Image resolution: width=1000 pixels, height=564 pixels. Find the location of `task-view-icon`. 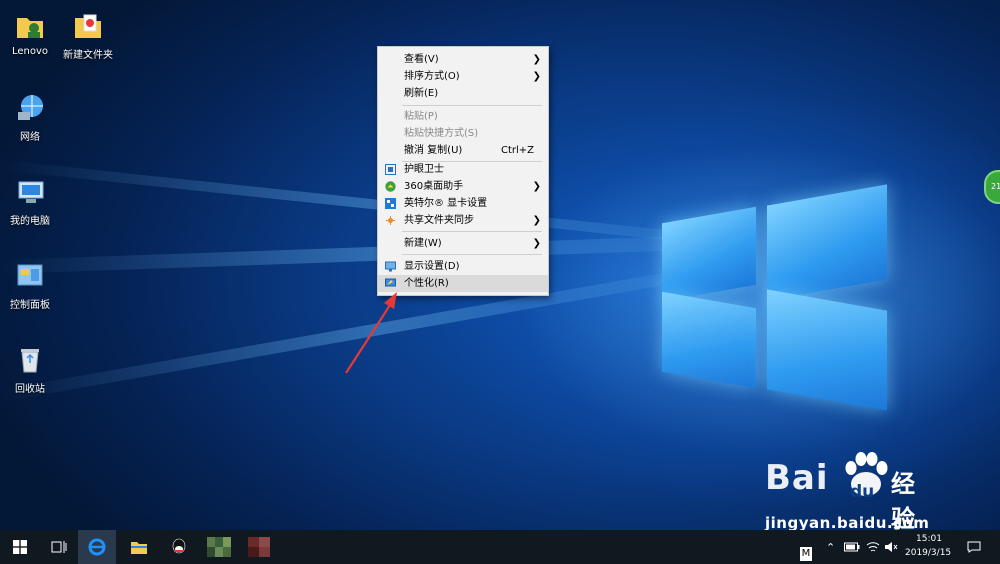

task-view-icon is located at coordinates (59, 547).